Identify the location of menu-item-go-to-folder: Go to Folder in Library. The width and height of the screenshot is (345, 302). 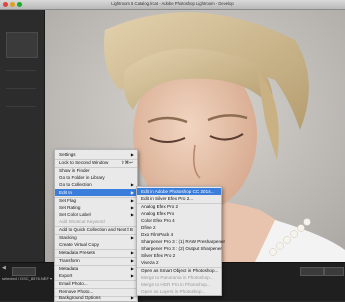
(96, 177).